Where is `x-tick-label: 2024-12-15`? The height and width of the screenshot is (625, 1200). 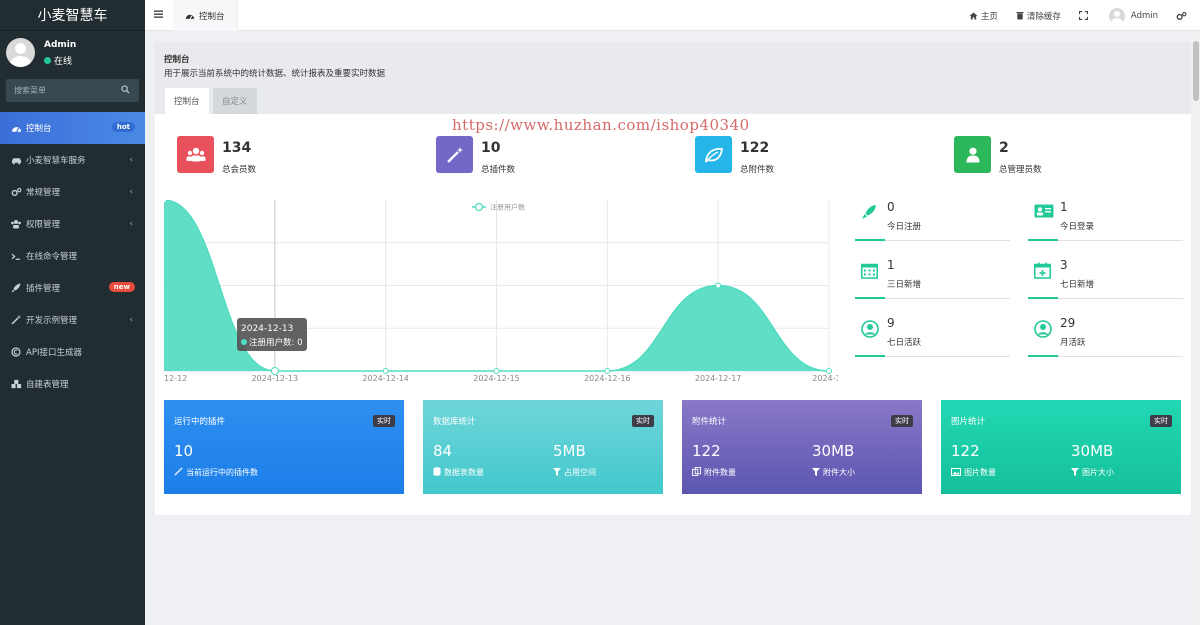 x-tick-label: 2024-12-15 is located at coordinates (496, 378).